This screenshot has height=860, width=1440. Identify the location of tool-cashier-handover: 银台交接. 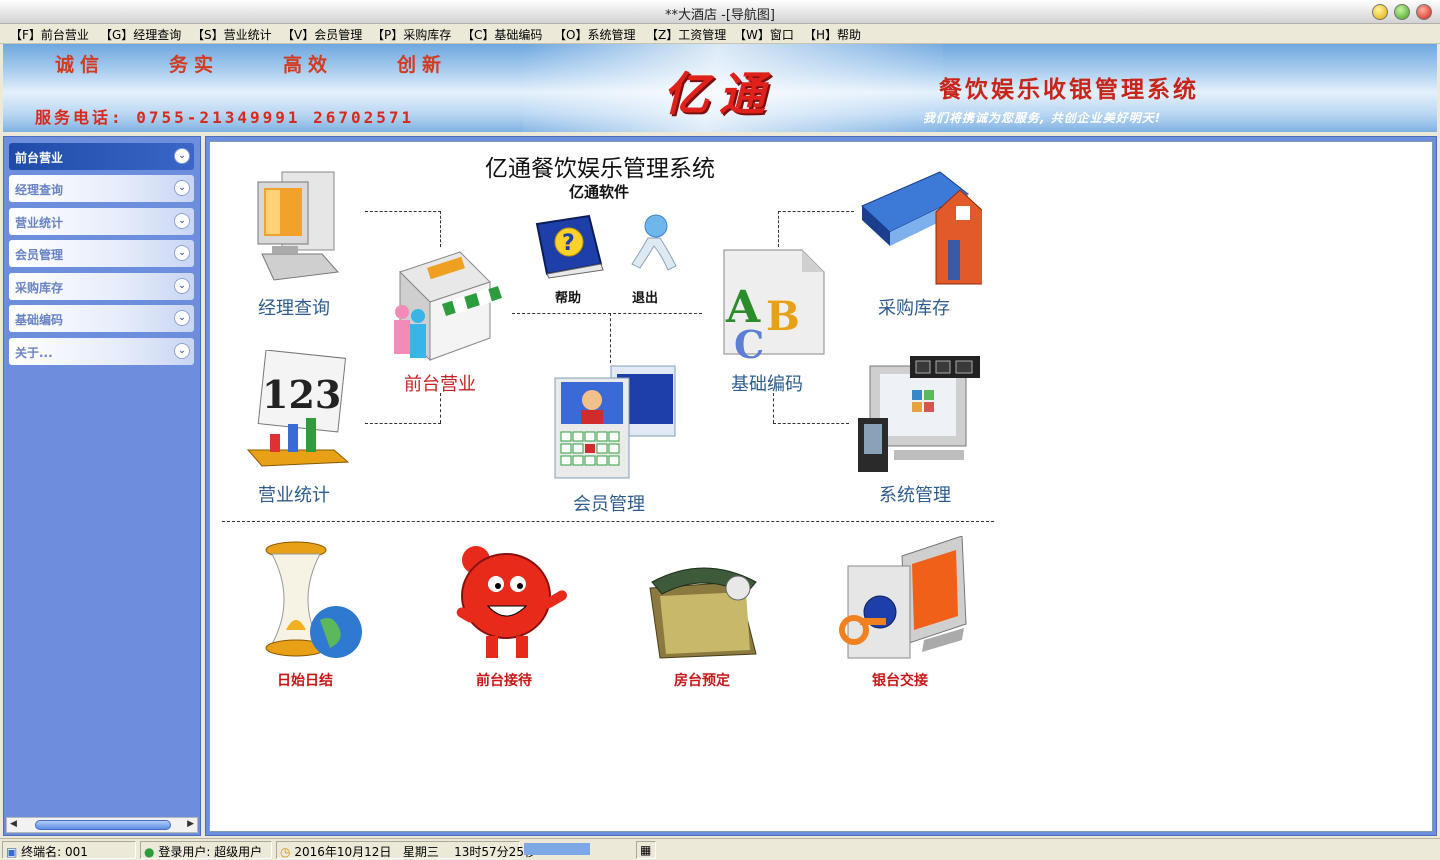
(900, 680).